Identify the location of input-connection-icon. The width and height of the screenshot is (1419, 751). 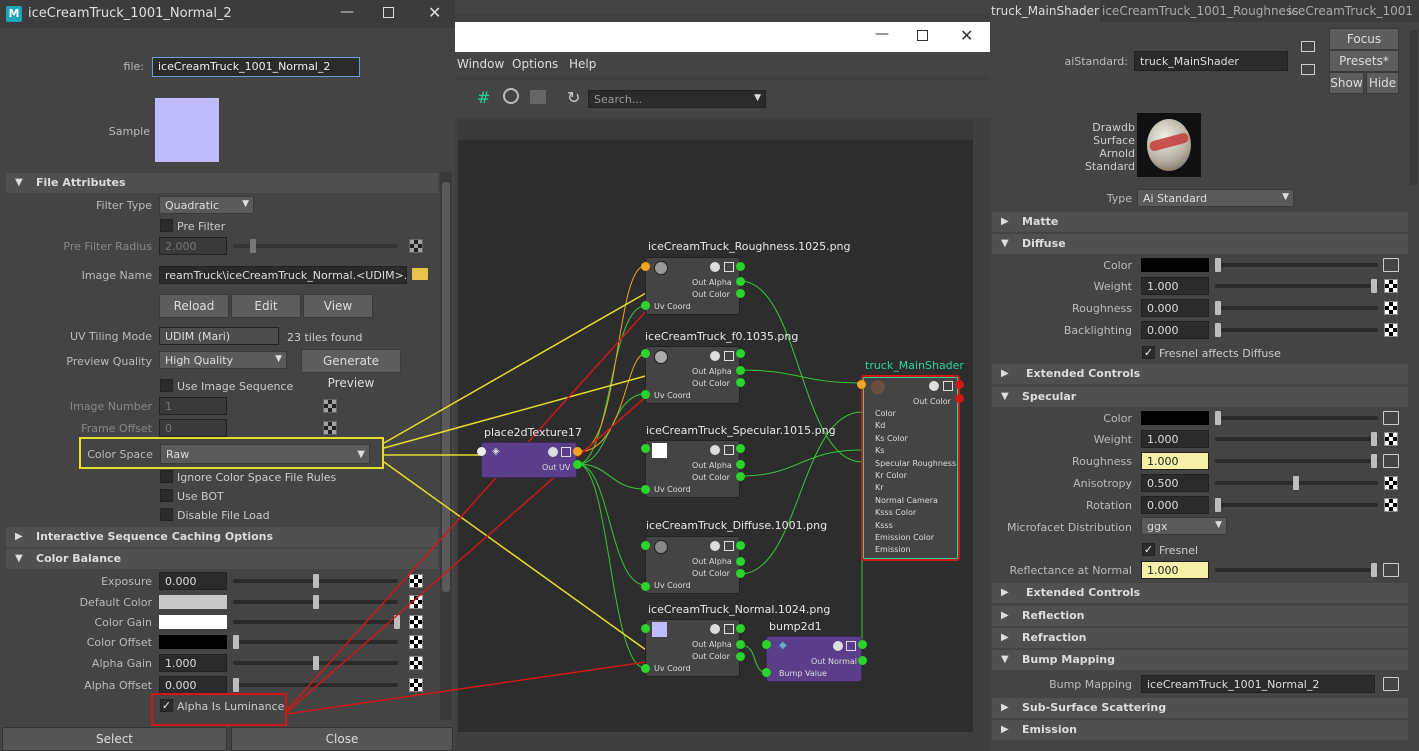
(1308, 46).